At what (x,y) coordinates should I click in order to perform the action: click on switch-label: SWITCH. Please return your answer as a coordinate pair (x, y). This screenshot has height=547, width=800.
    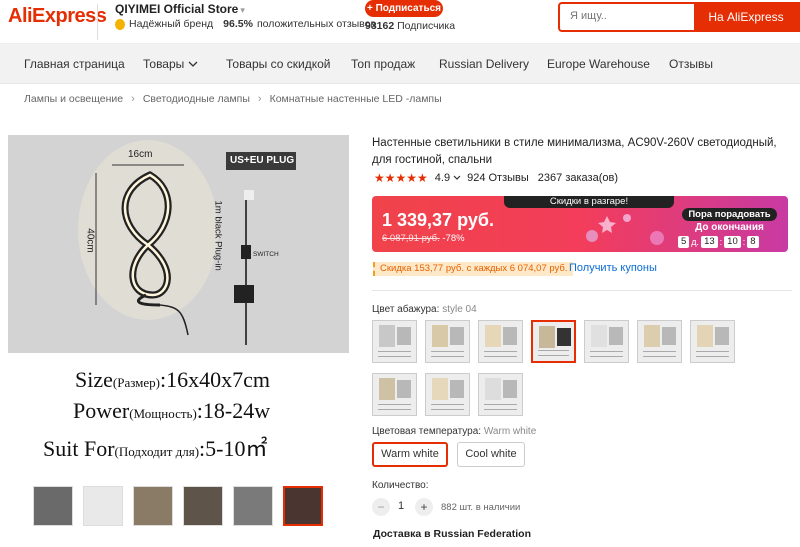
    Looking at the image, I should click on (266, 254).